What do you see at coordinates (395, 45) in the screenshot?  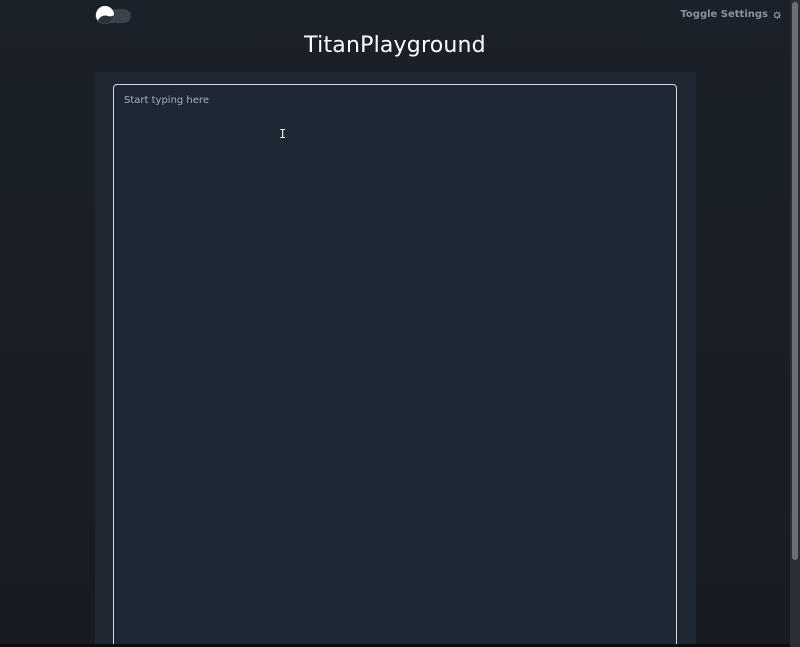 I see `page-title: TitanPlayground` at bounding box center [395, 45].